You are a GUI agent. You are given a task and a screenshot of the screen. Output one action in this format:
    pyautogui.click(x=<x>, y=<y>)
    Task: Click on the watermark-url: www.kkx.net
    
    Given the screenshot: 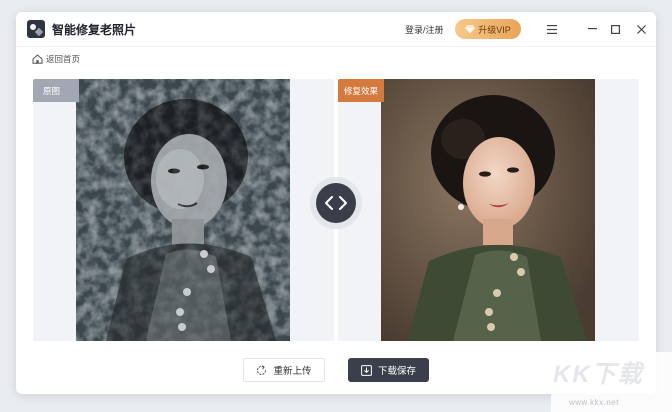 What is the action you would take?
    pyautogui.click(x=594, y=402)
    